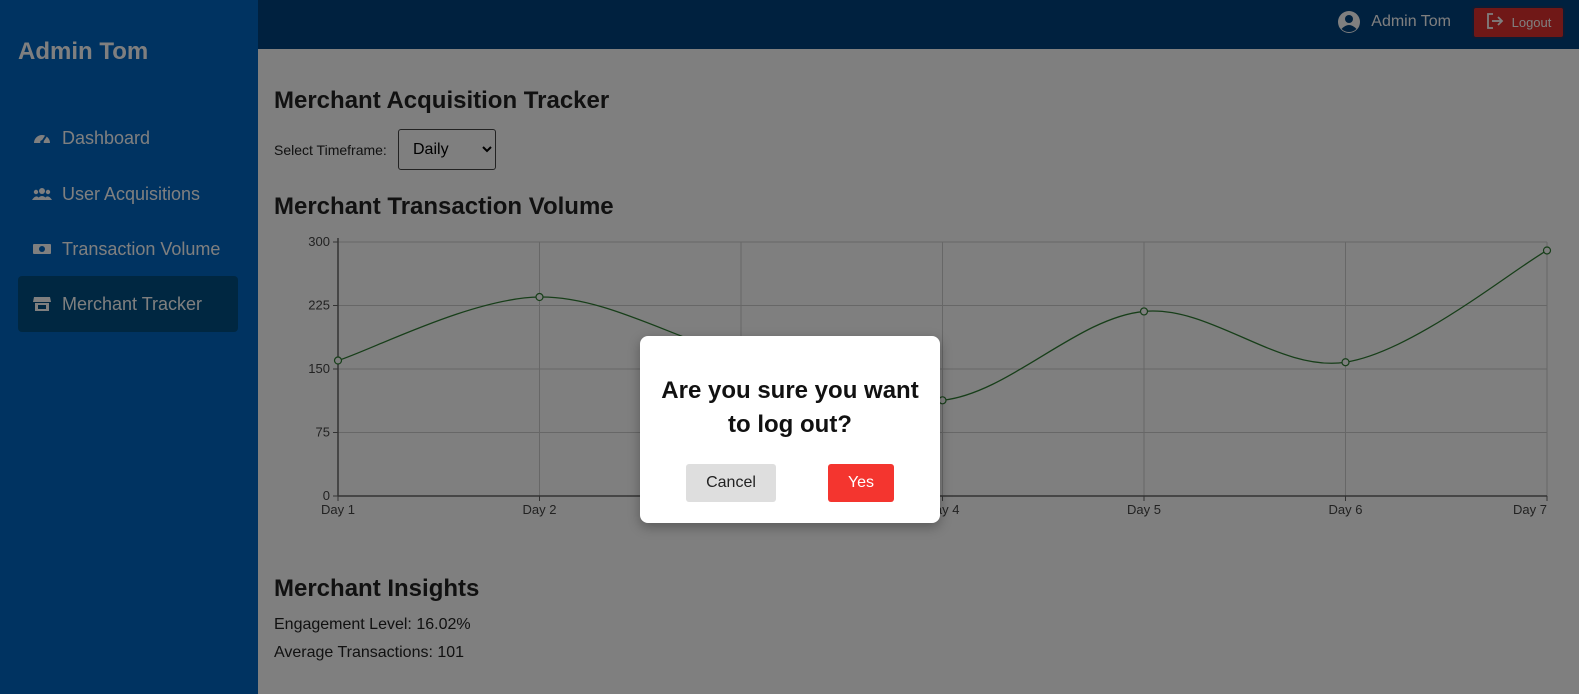 The width and height of the screenshot is (1579, 694). I want to click on dialog-message: Are you sure you want to log out?, so click(790, 407).